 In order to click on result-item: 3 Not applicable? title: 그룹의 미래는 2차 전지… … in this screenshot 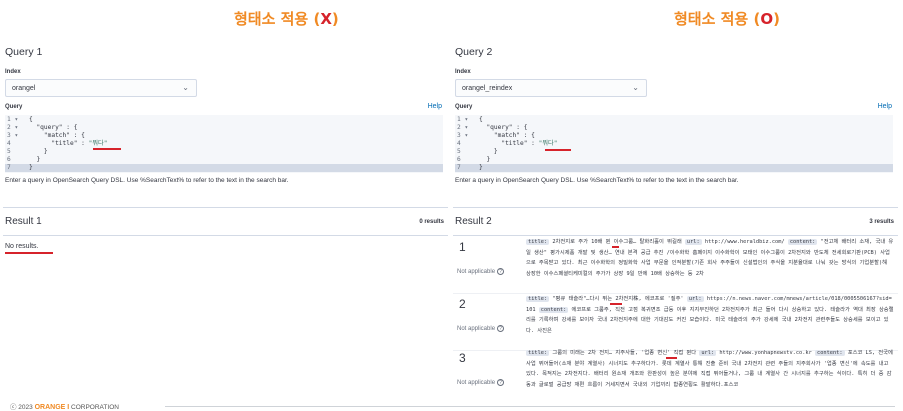, I will do `click(675, 375)`.